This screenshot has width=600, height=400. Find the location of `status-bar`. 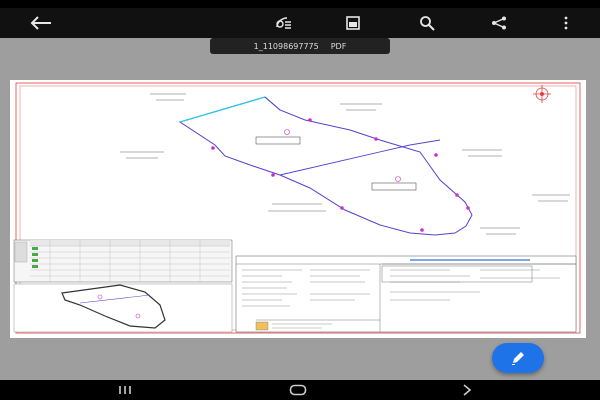

status-bar is located at coordinates (300, 4).